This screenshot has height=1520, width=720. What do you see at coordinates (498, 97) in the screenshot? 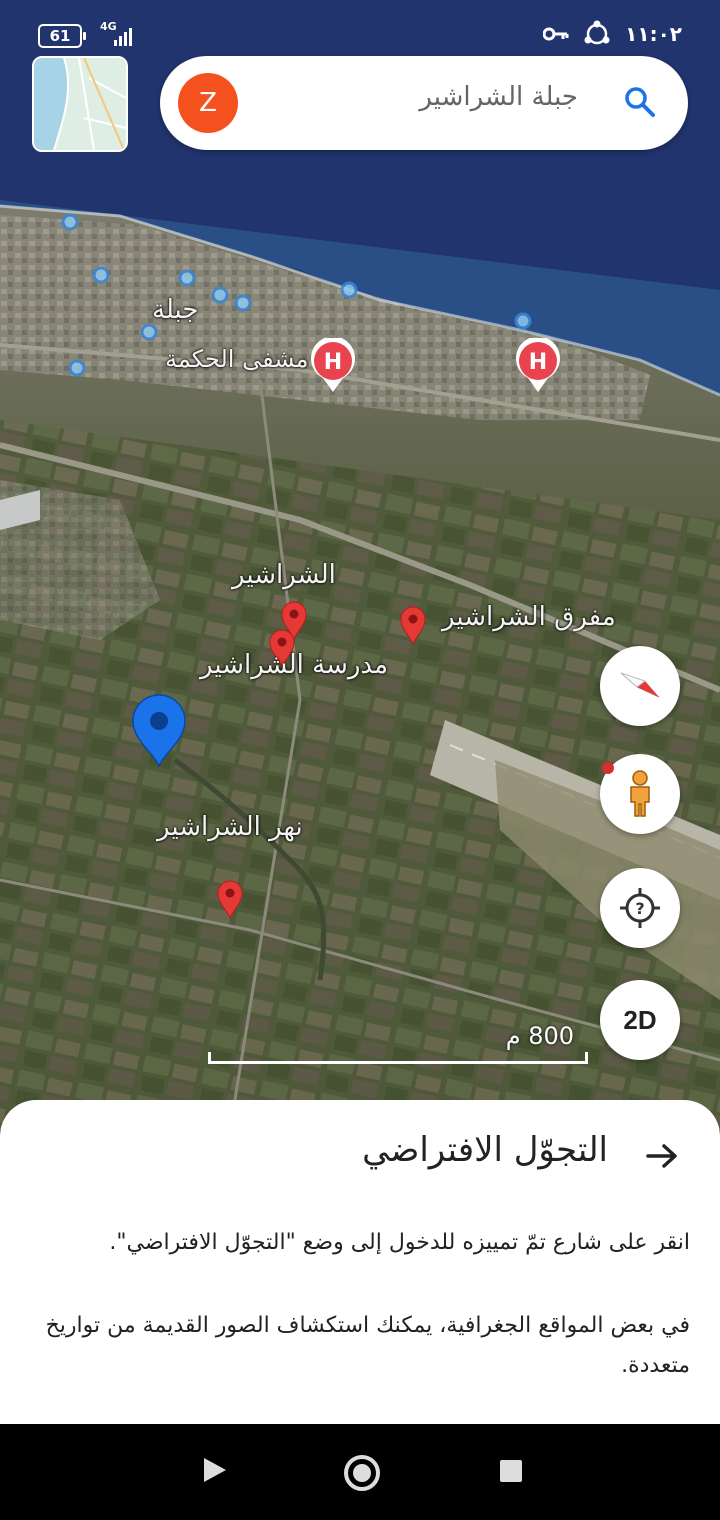
I see `search-query: جبلة الشراشير` at bounding box center [498, 97].